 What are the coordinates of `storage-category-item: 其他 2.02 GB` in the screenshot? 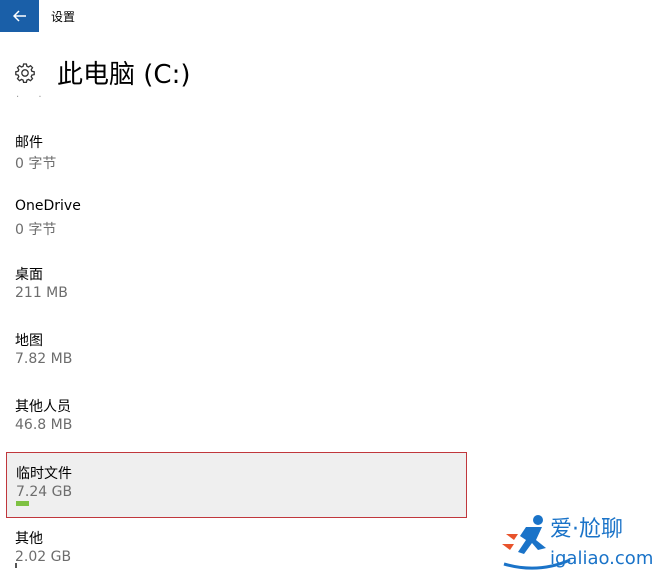 It's located at (236, 551).